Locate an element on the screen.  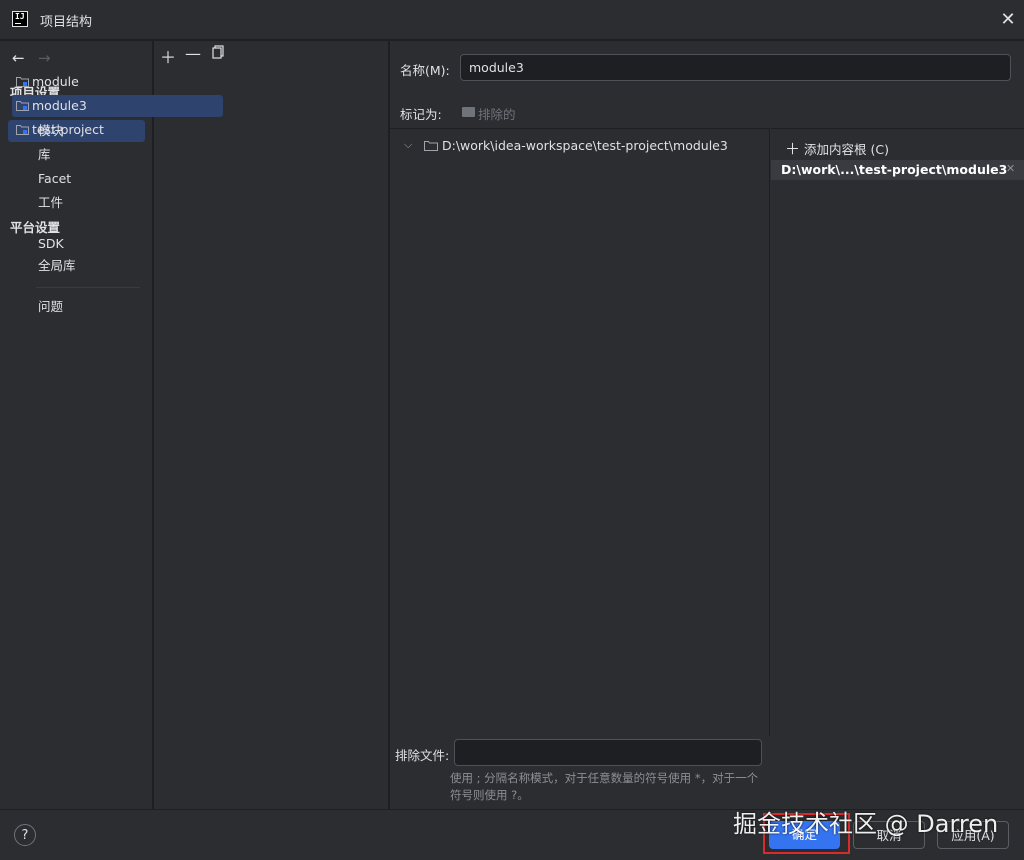
title-bar is located at coordinates (512, 20).